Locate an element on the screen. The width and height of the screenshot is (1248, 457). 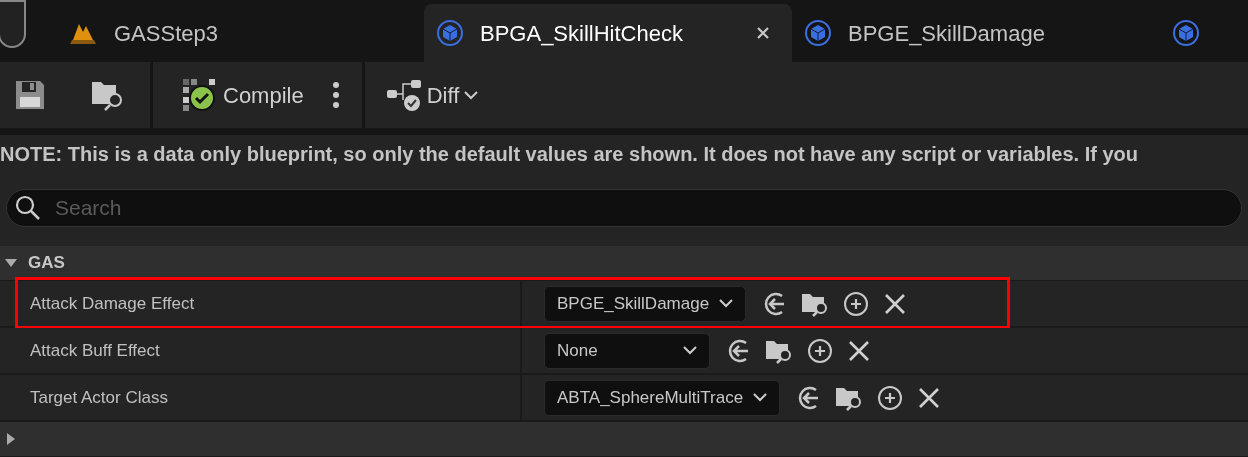
engine-logo is located at coordinates (13, 24).